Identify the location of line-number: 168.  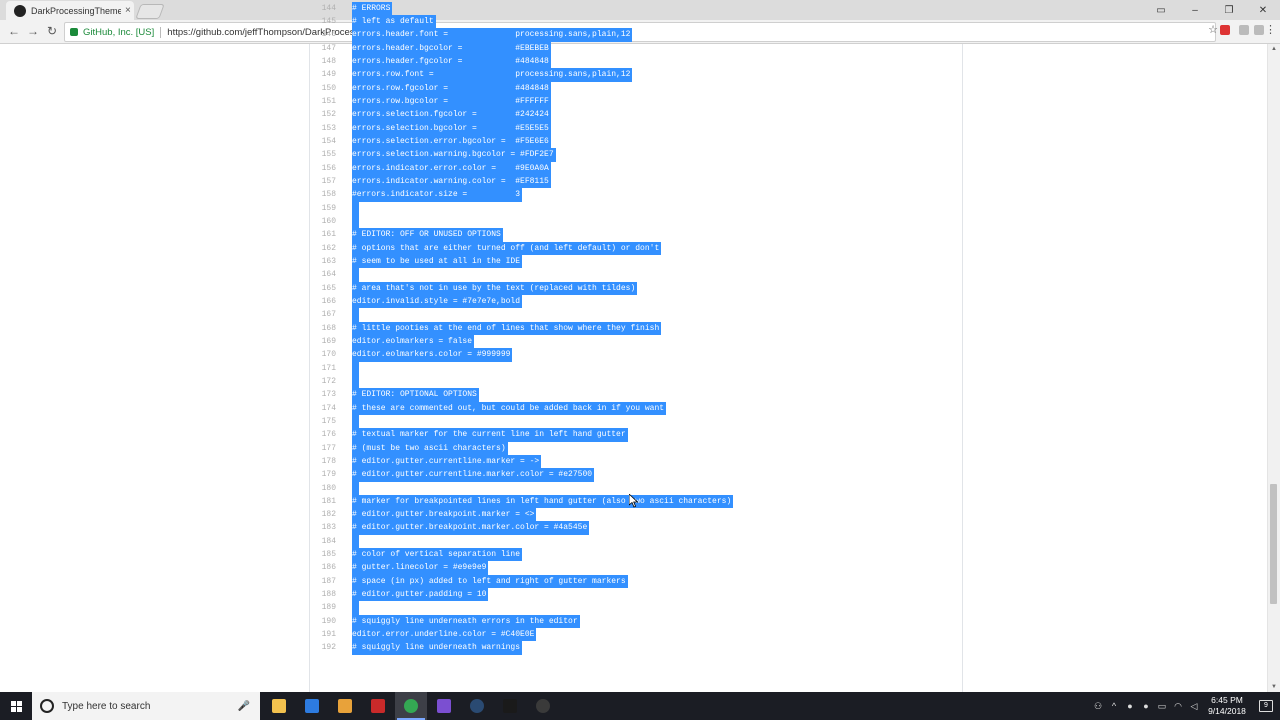
(323, 328).